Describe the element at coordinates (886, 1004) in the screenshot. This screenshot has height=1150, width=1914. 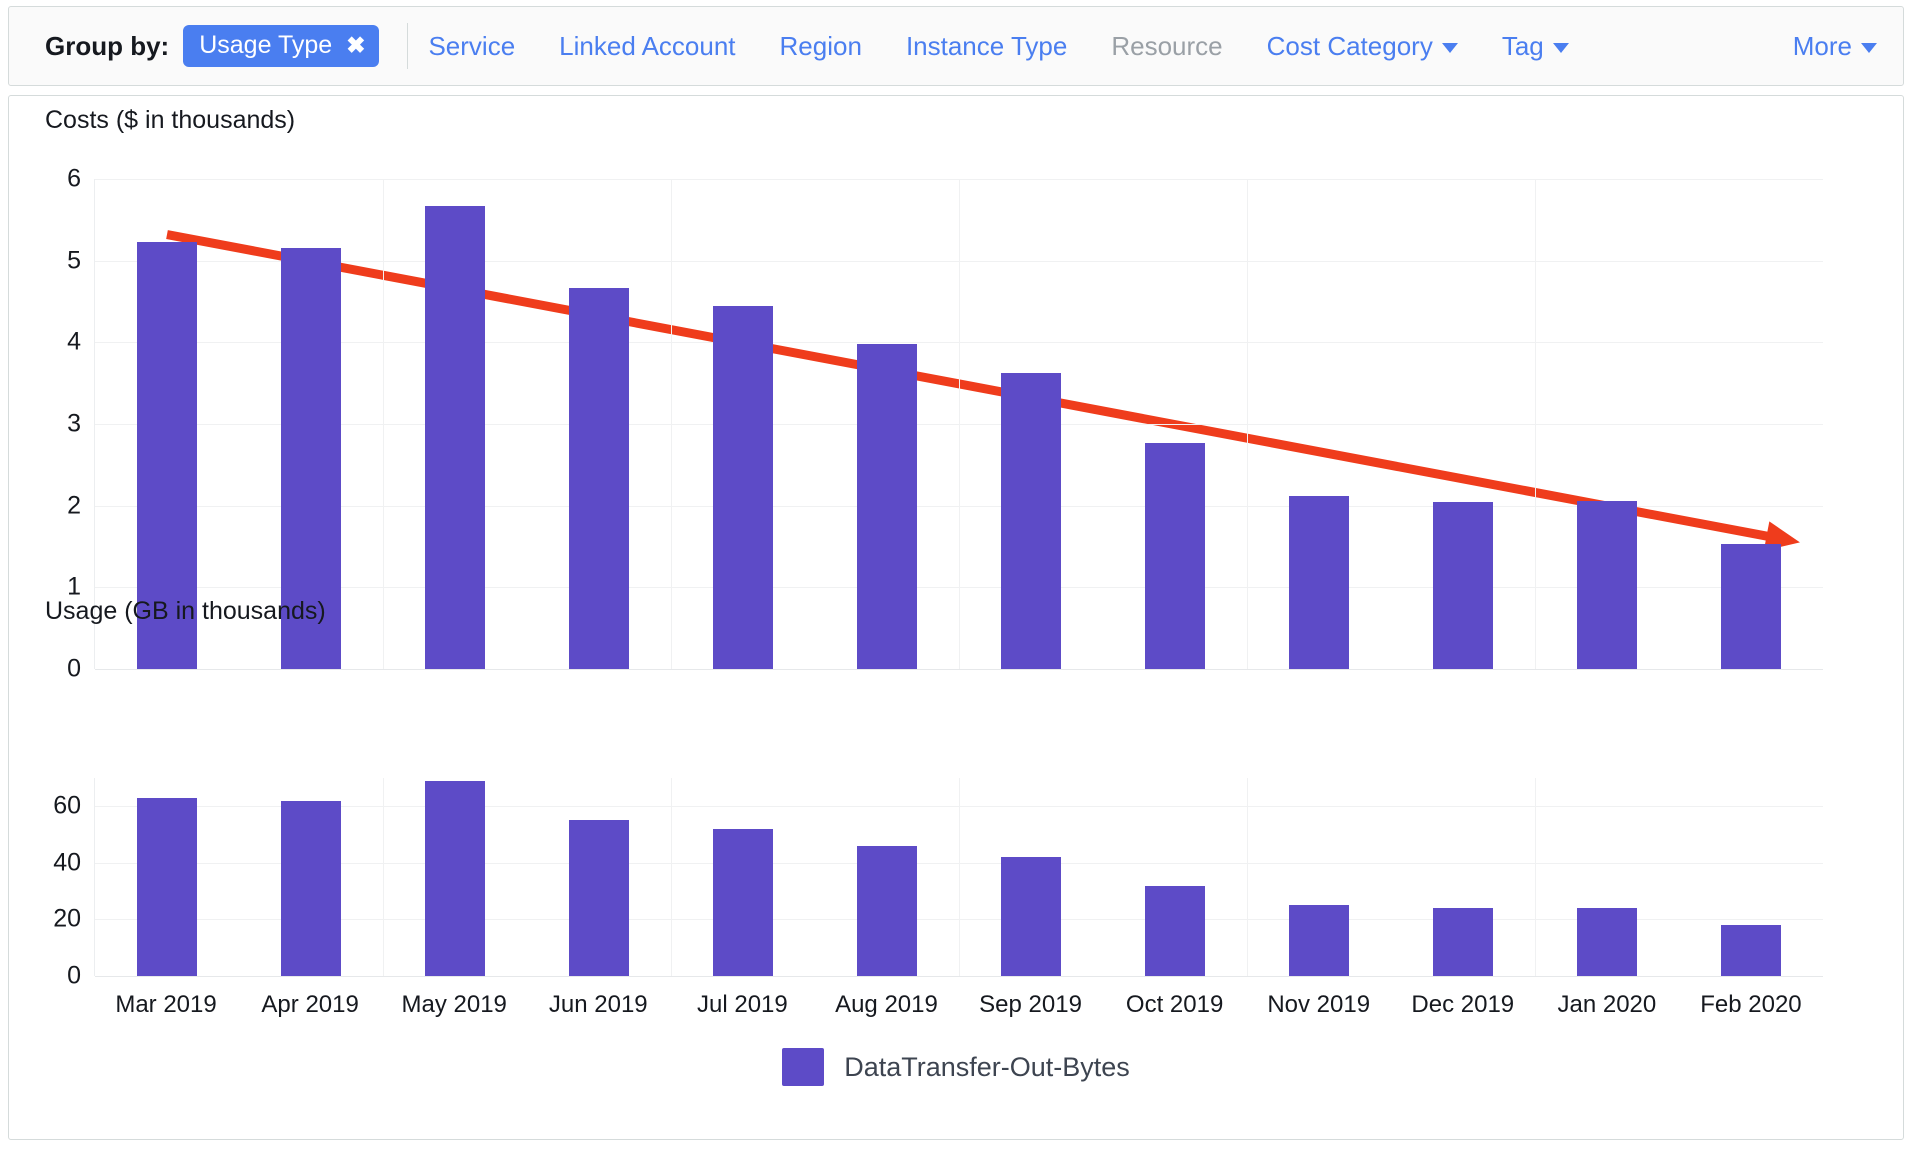
I see `x-axis-tick-label: Aug 2019` at that location.